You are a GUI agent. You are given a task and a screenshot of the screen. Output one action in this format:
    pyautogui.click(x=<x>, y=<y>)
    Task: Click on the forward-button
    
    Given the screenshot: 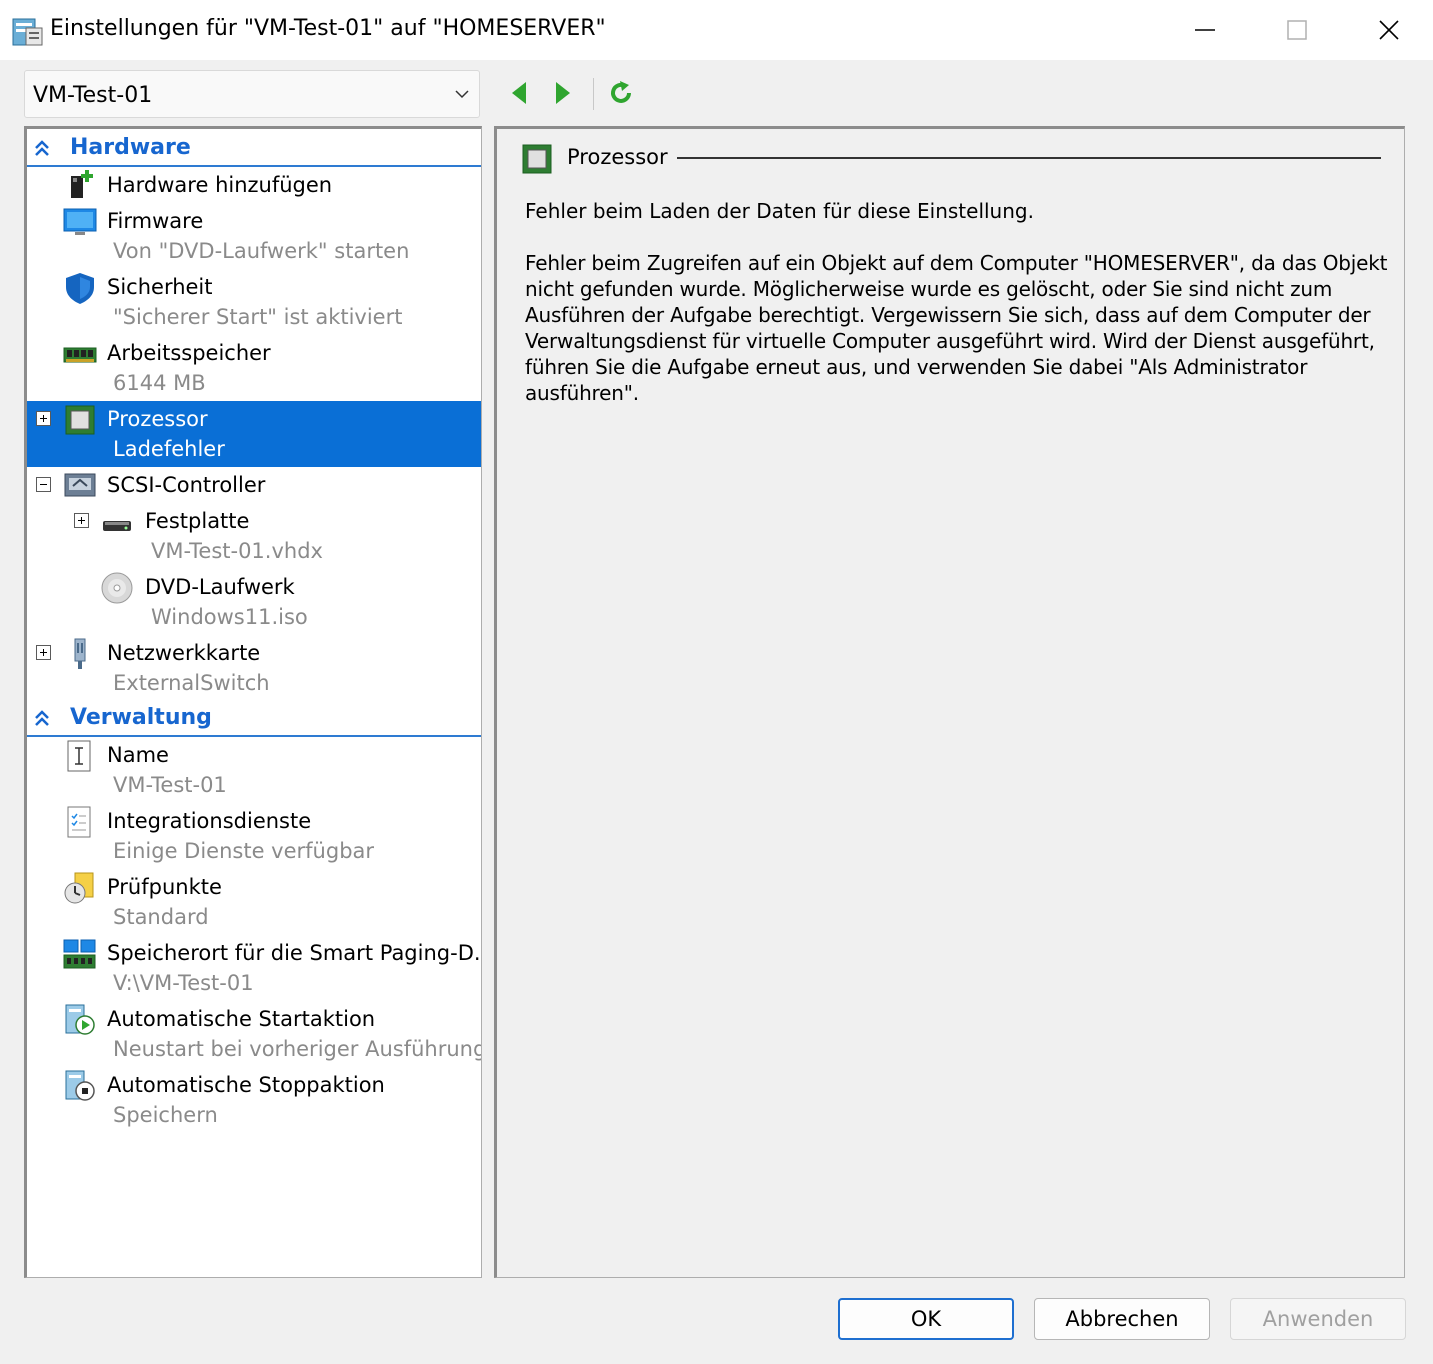 What is the action you would take?
    pyautogui.click(x=563, y=93)
    